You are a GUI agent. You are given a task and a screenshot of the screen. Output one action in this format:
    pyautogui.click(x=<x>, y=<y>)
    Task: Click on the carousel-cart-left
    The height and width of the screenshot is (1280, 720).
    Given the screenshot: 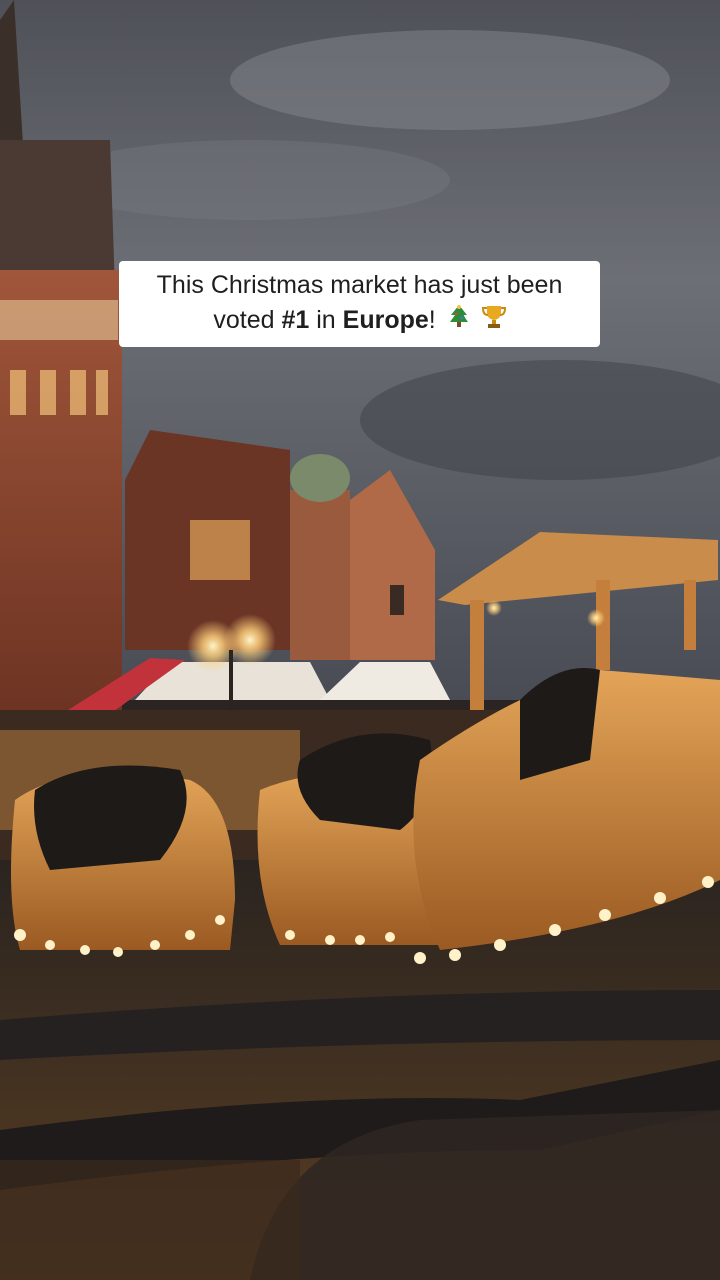 What is the action you would take?
    pyautogui.click(x=123, y=857)
    